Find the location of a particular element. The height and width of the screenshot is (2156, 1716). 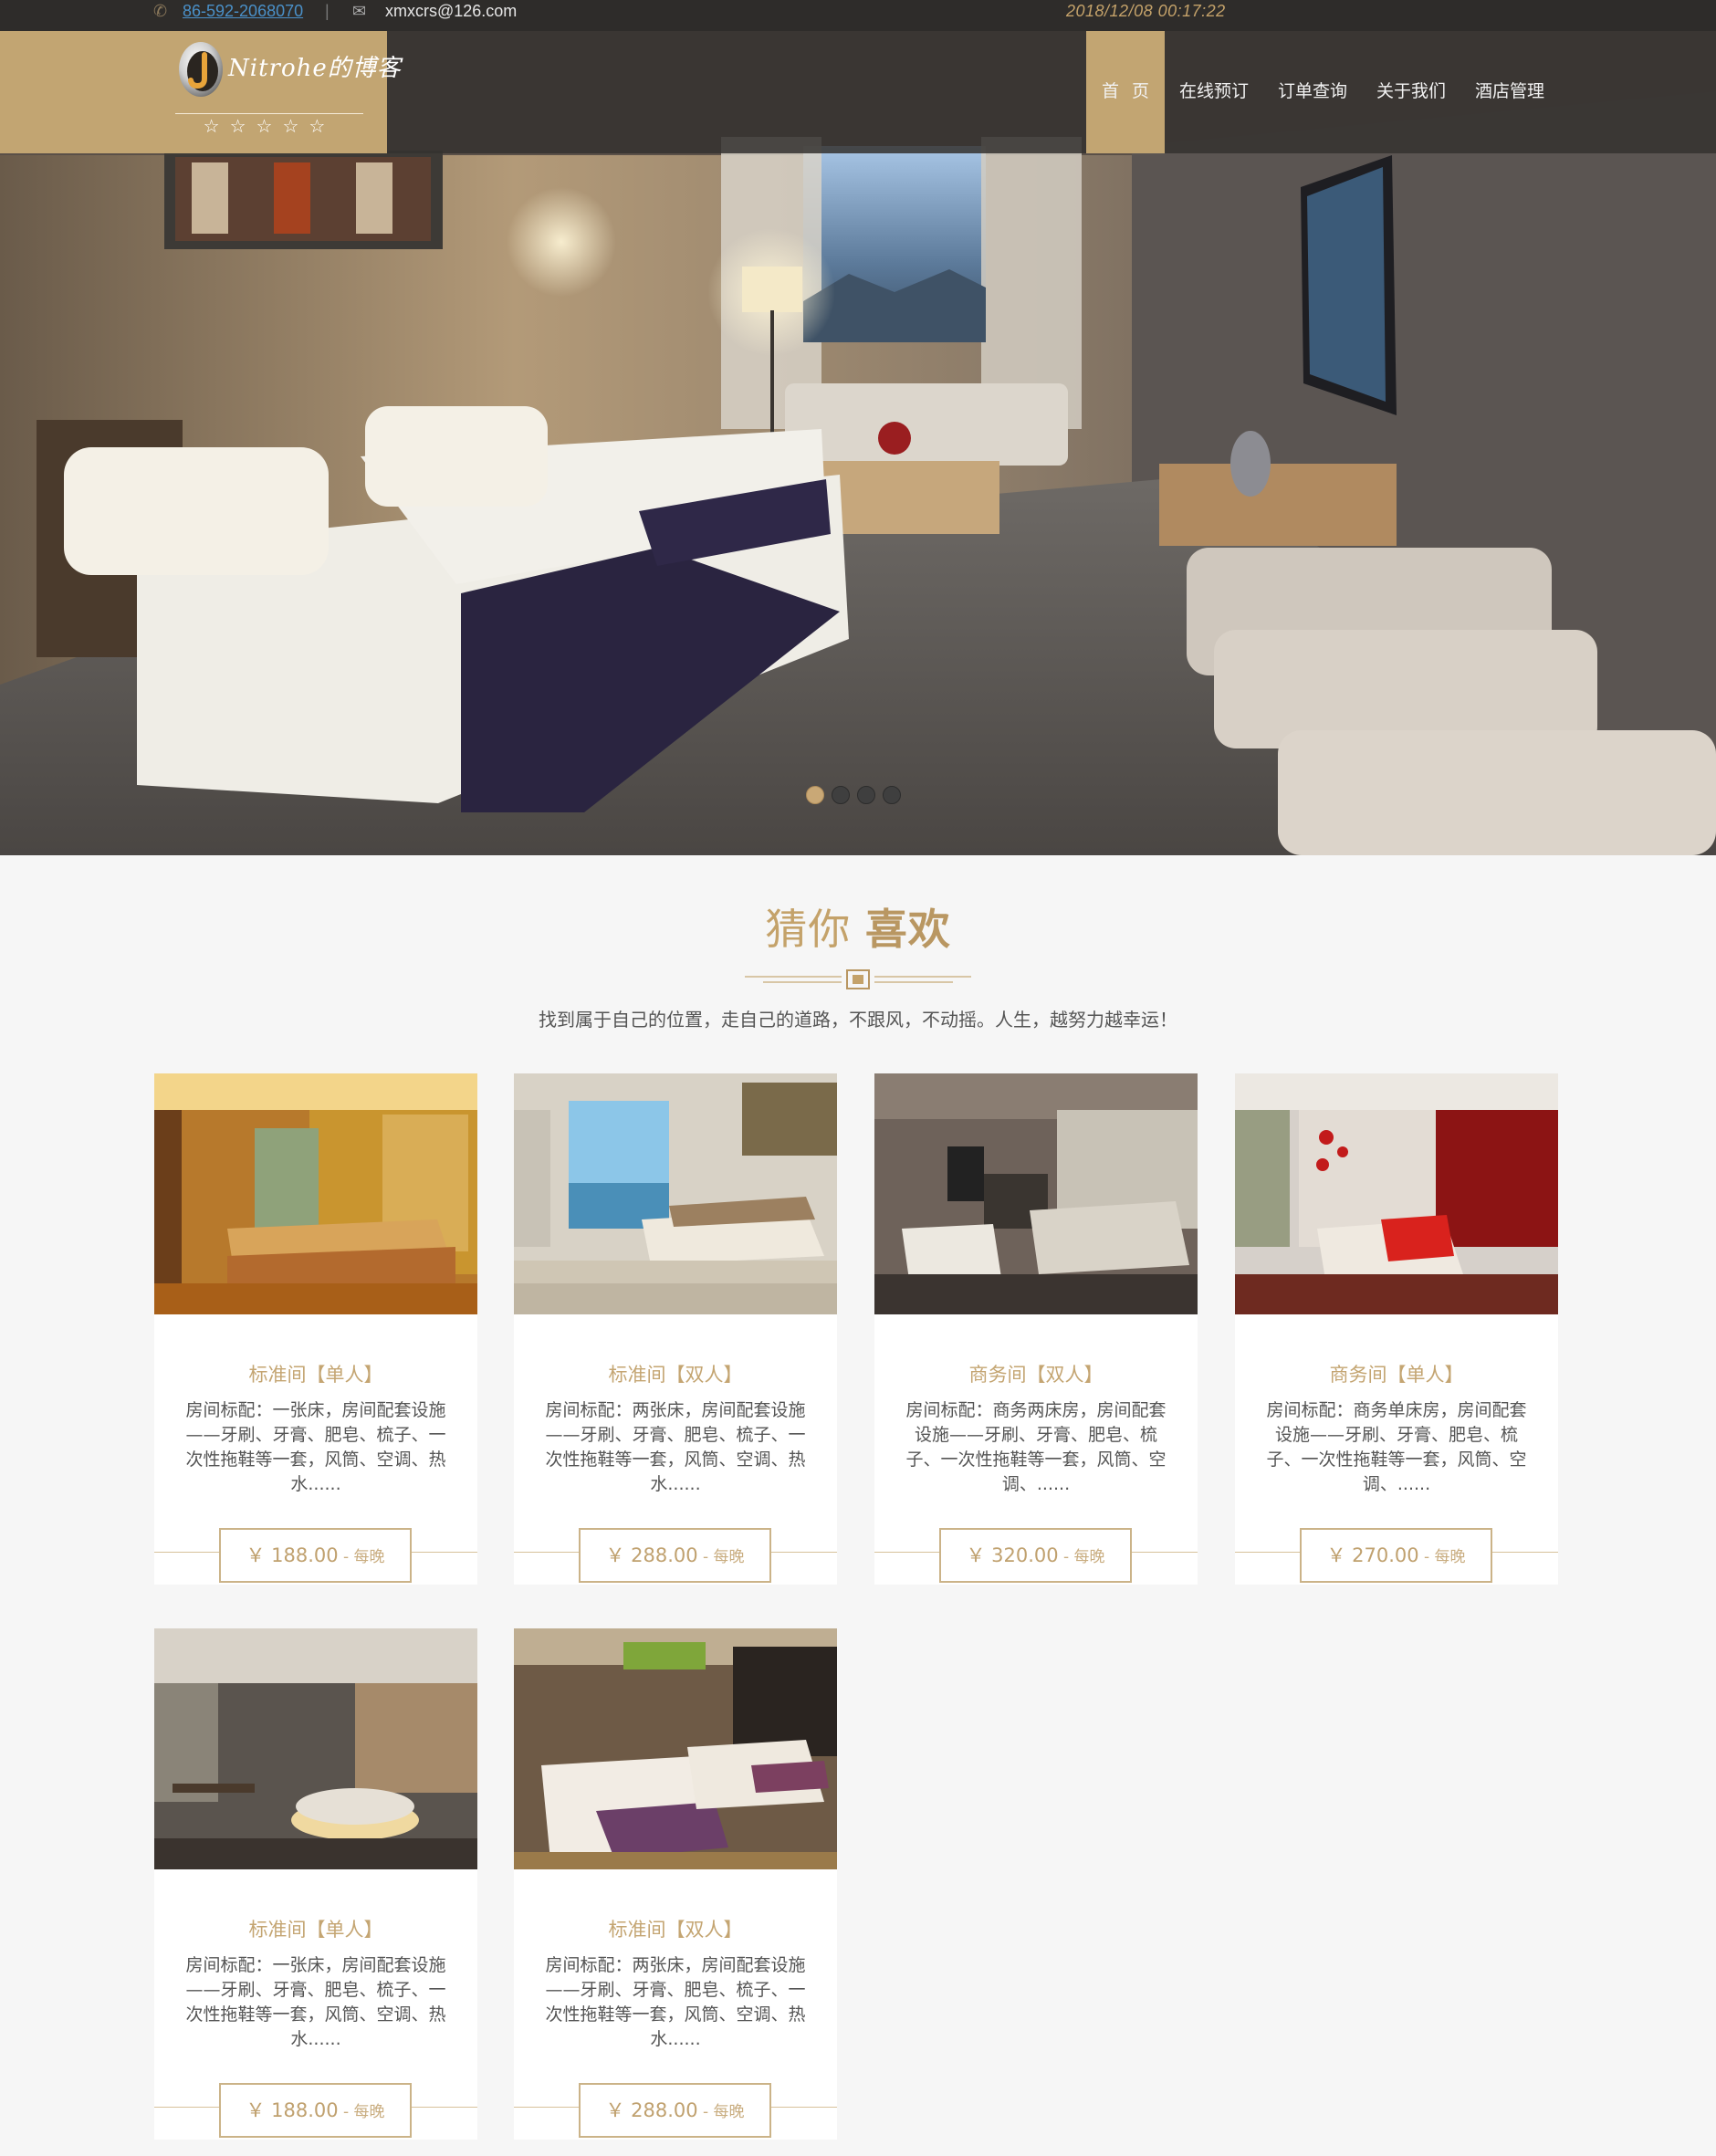

rating-stars: ☆☆☆☆☆ is located at coordinates (270, 126).